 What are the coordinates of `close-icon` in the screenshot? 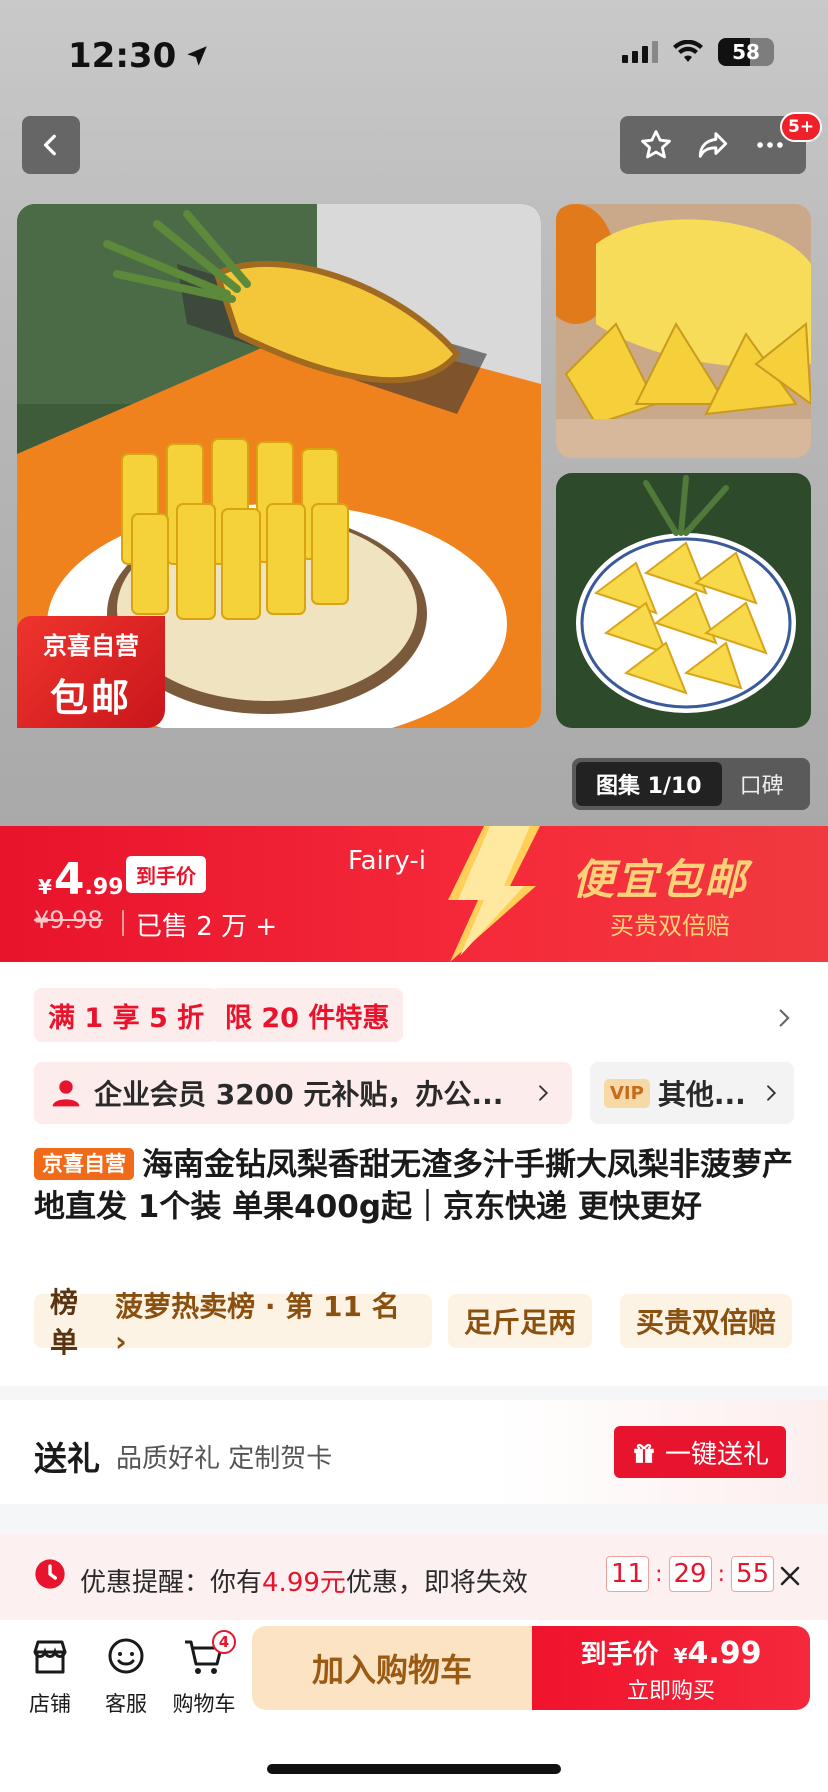 It's located at (790, 1576).